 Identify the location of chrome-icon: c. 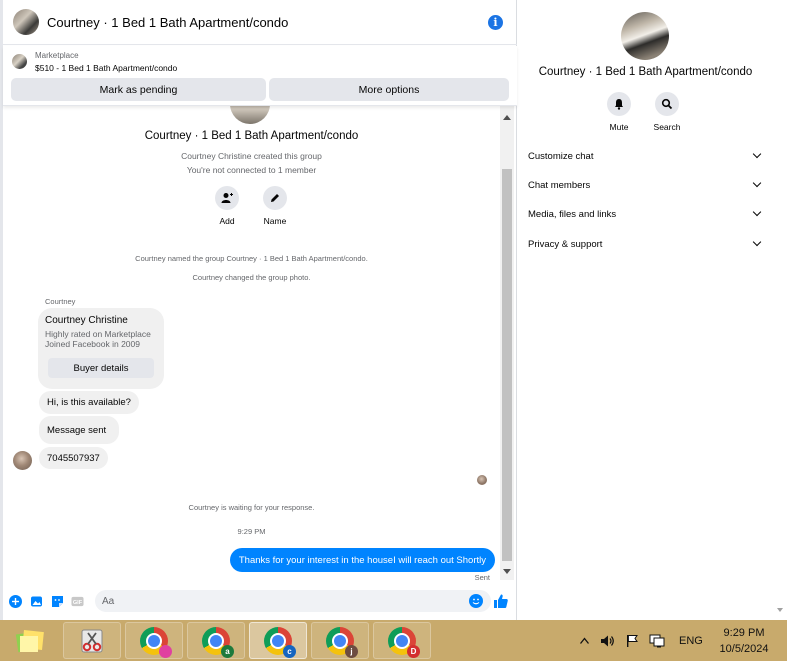
(280, 642).